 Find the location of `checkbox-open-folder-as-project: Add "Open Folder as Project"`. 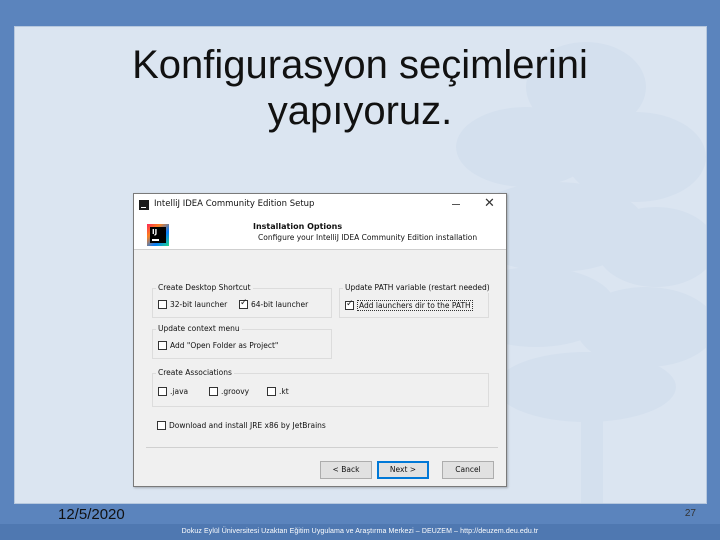

checkbox-open-folder-as-project: Add "Open Folder as Project" is located at coordinates (218, 345).